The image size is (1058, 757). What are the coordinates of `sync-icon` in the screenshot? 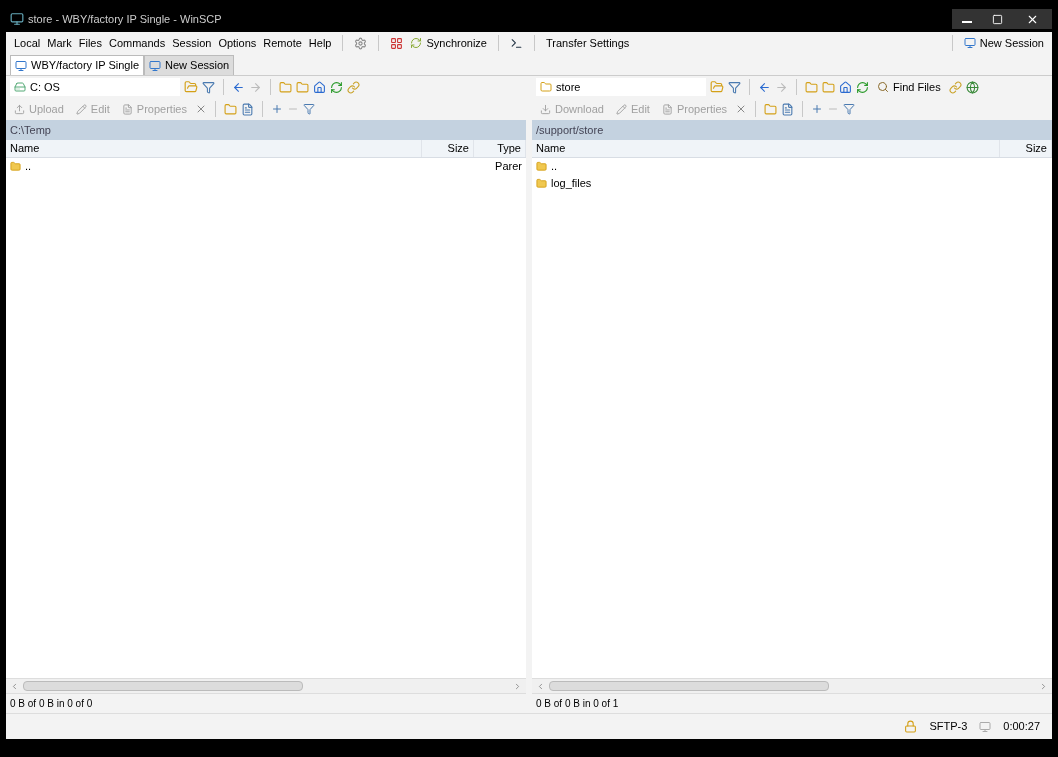 It's located at (416, 43).